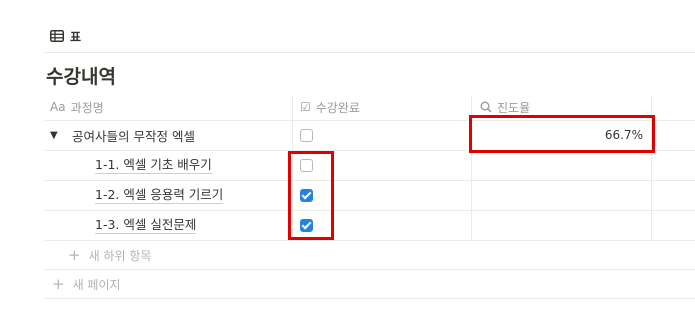 The image size is (695, 318). What do you see at coordinates (562, 134) in the screenshot?
I see `highlight-box-progress` at bounding box center [562, 134].